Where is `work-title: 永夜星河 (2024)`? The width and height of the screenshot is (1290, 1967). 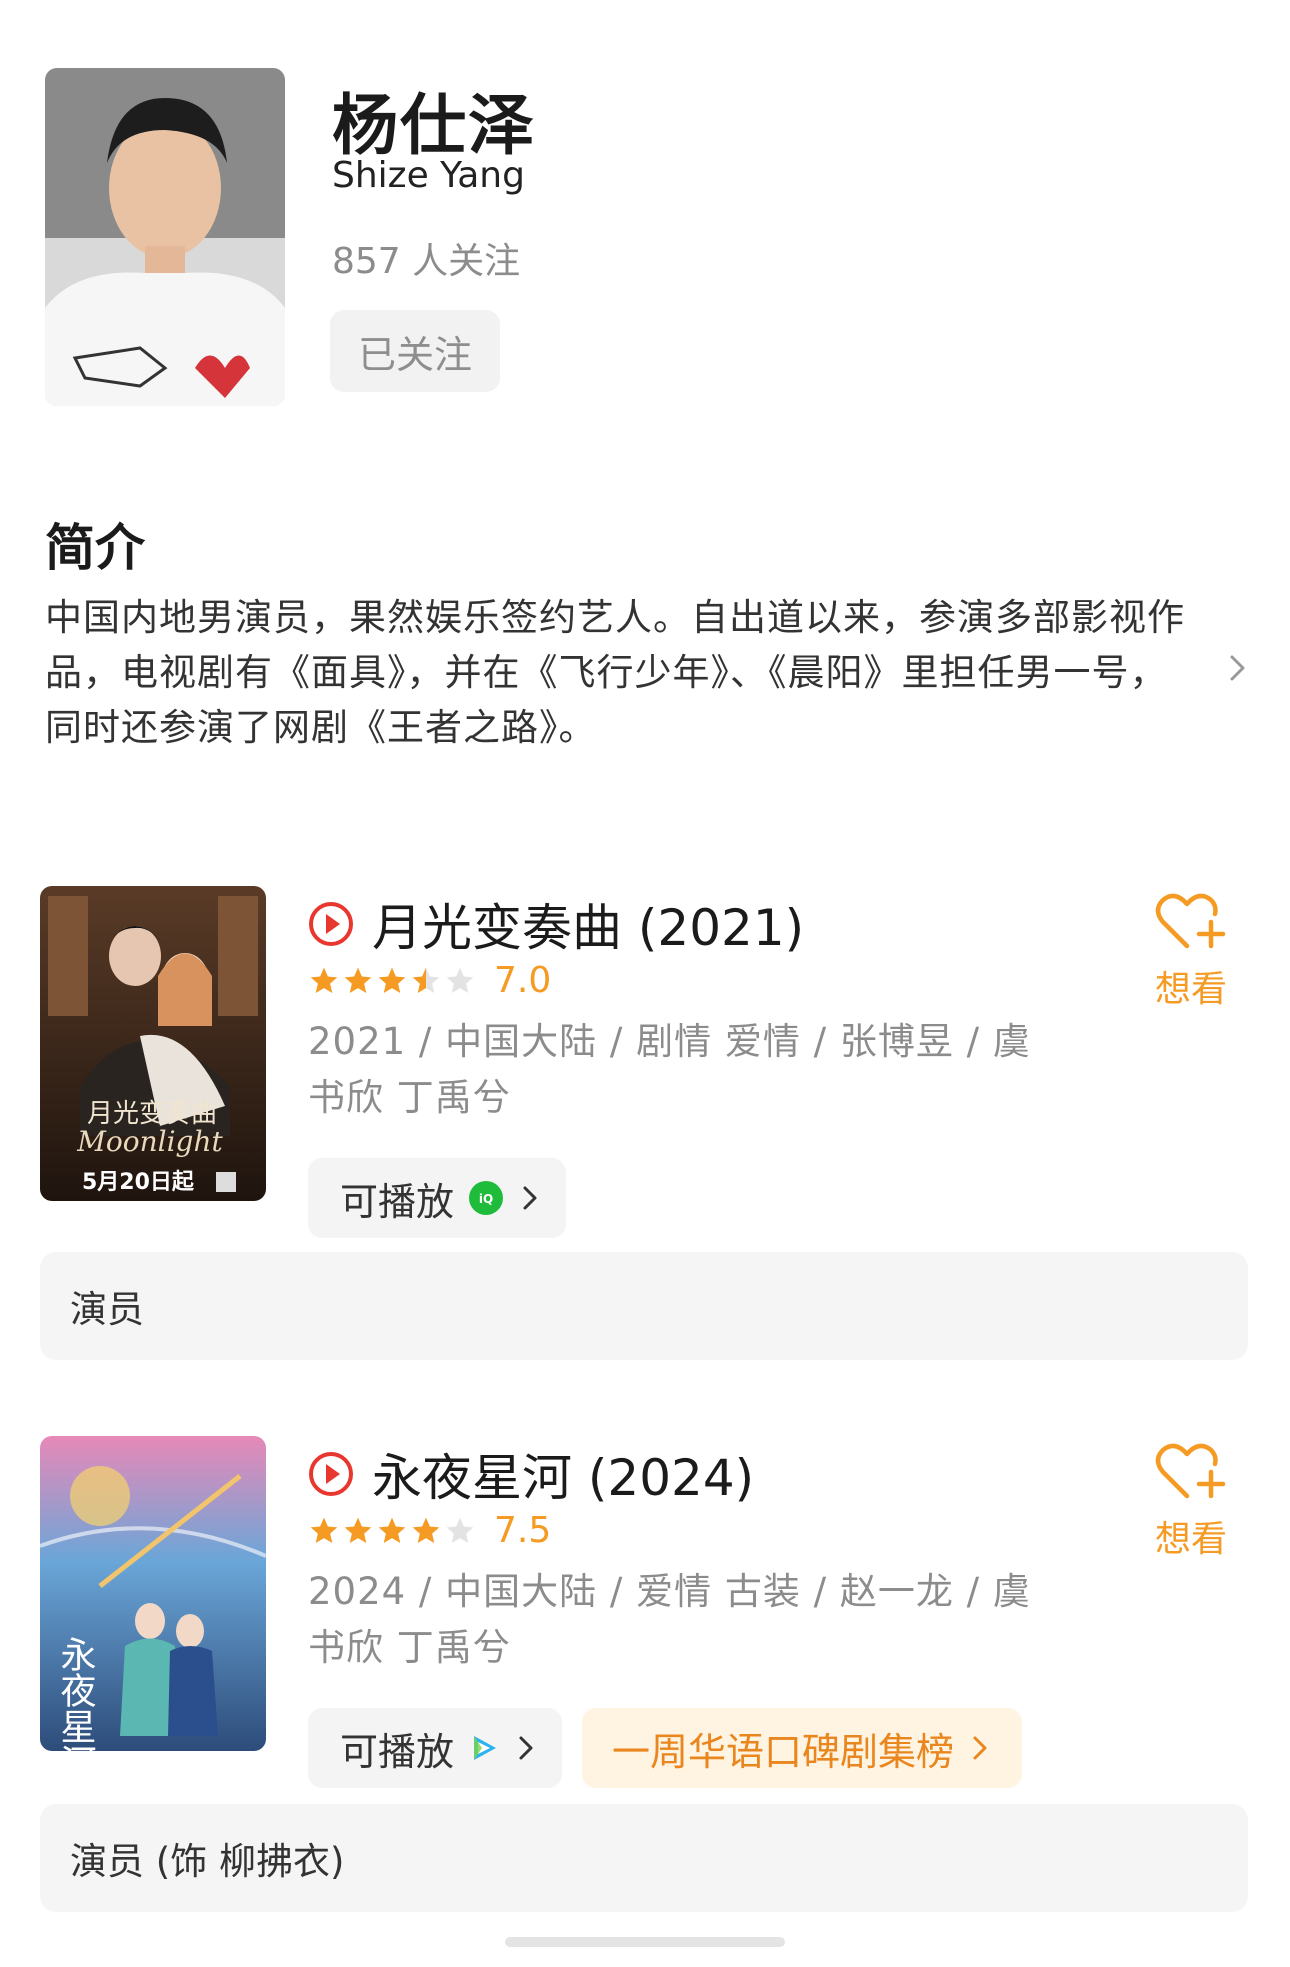 work-title: 永夜星河 (2024) is located at coordinates (563, 1478).